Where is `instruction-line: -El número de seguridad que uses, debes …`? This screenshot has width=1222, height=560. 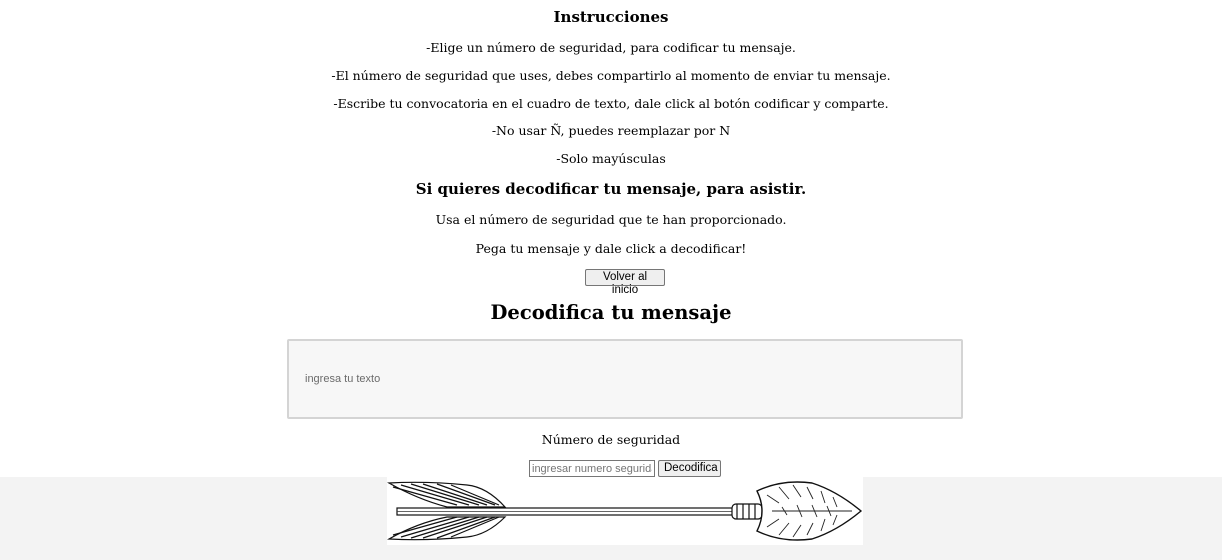
instruction-line: -El número de seguridad que uses, debes … is located at coordinates (611, 75).